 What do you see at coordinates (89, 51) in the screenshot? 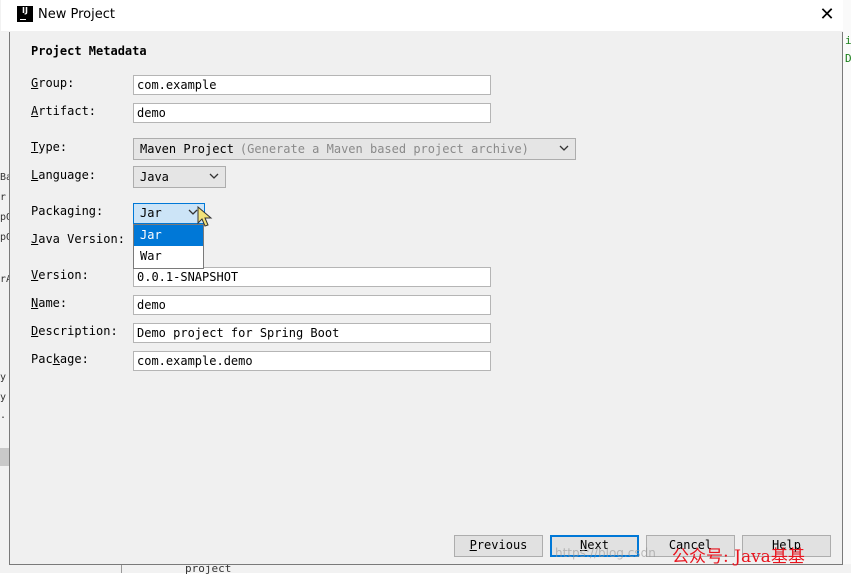
I see `section-title: Project Metadata` at bounding box center [89, 51].